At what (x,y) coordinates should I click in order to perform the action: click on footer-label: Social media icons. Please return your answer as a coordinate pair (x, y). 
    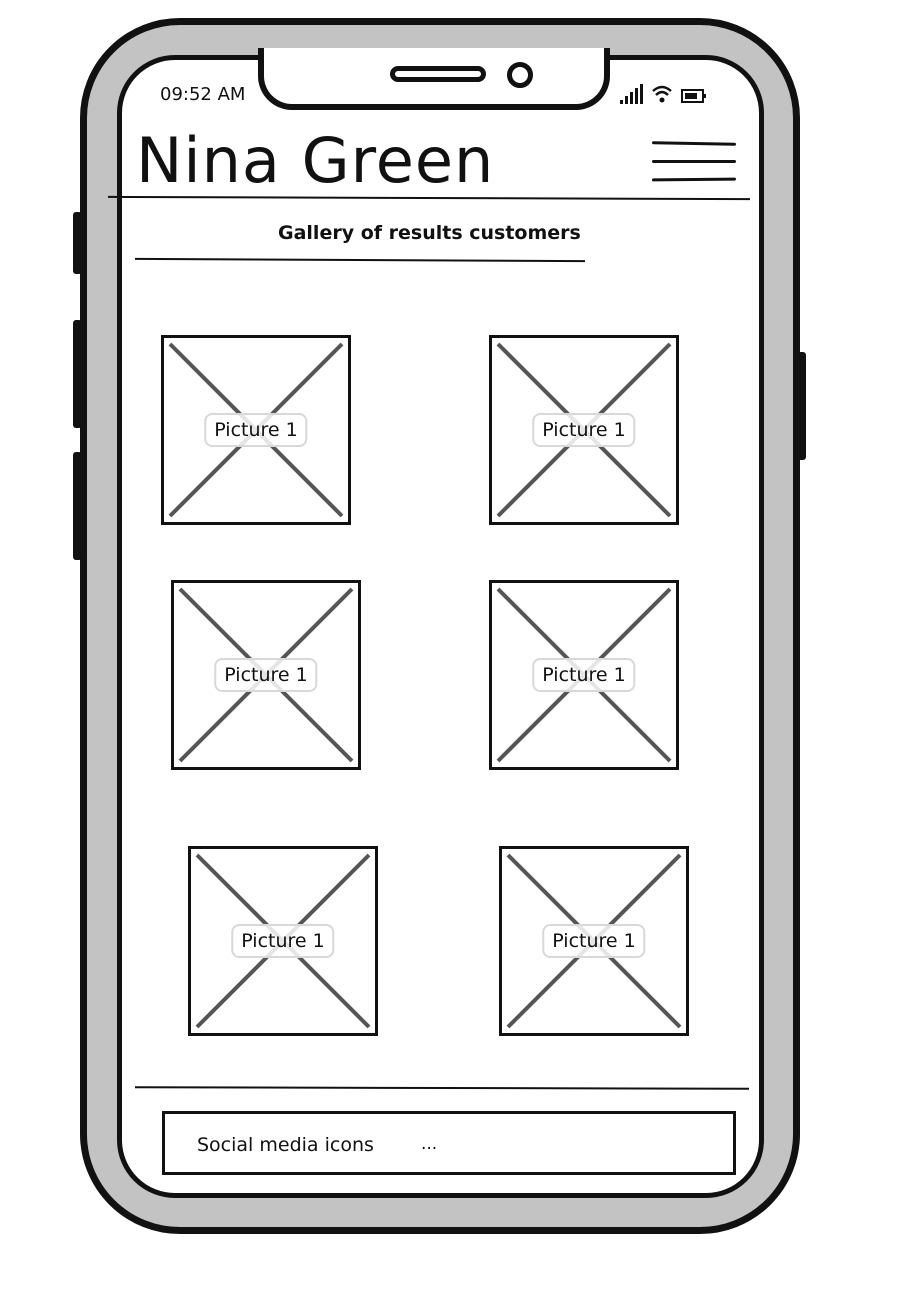
    Looking at the image, I should click on (285, 1145).